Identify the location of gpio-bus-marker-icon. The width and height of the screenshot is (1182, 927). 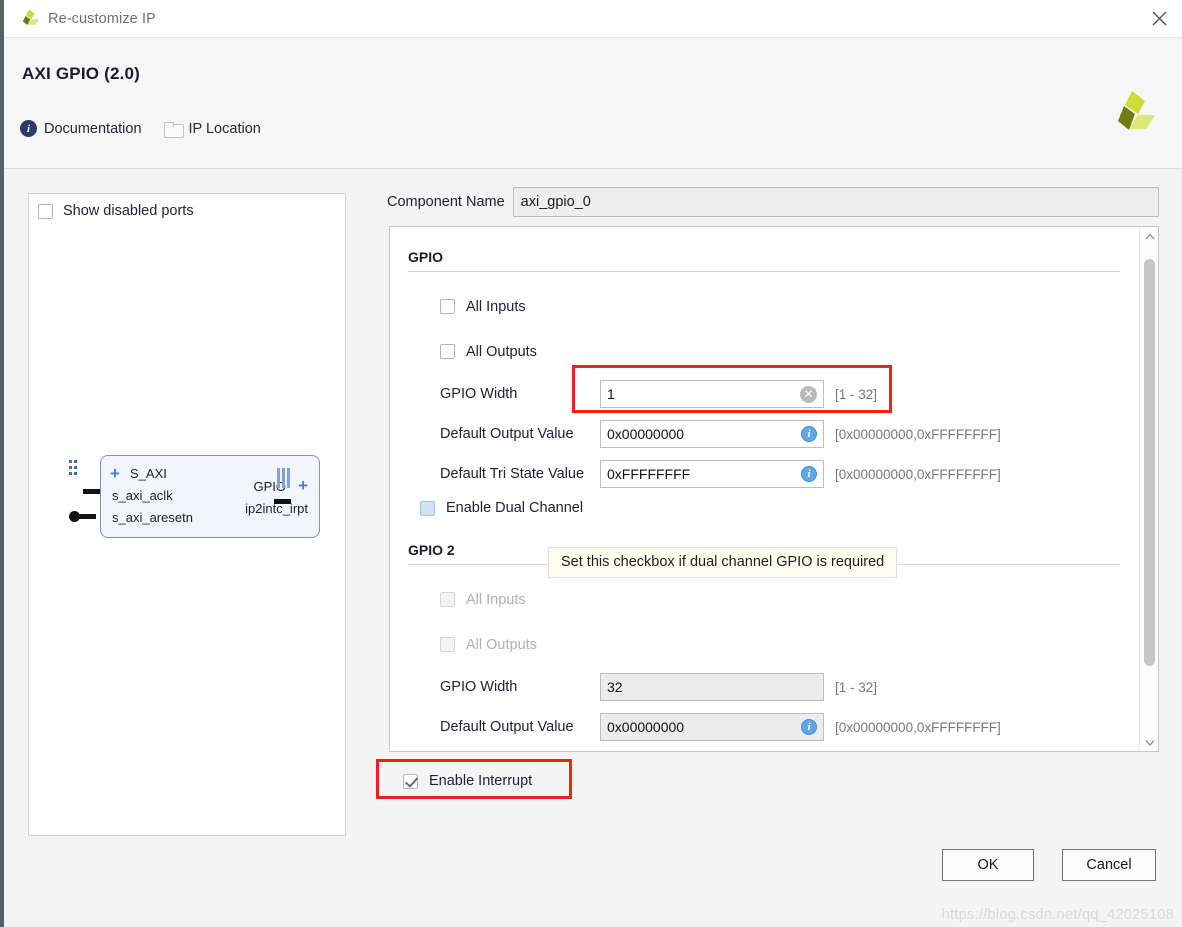
(283, 478).